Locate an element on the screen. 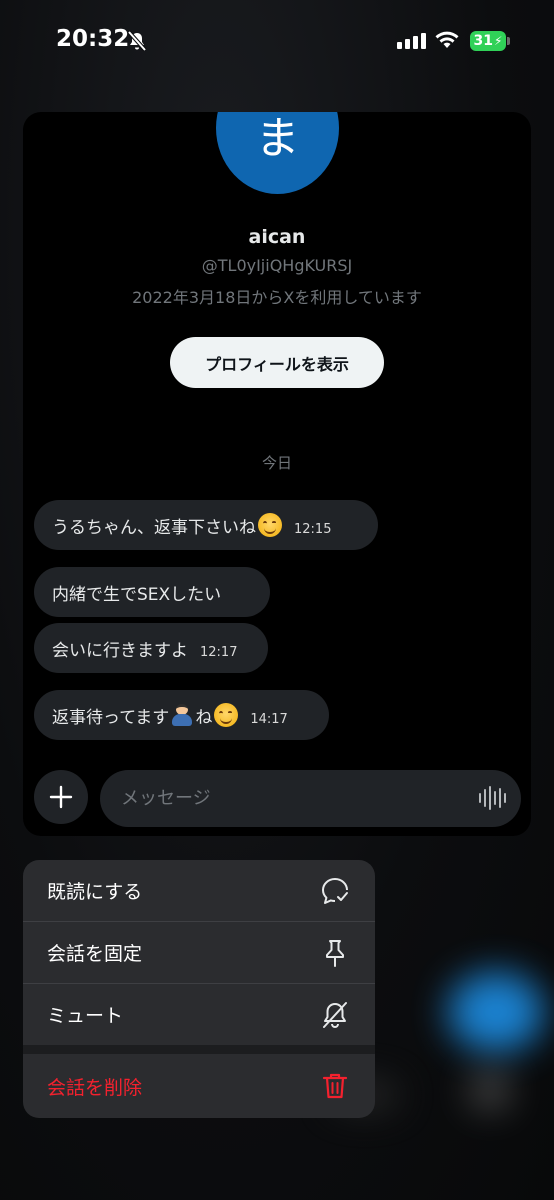  message-text: 内緒で生でSEXしたい is located at coordinates (137, 594).